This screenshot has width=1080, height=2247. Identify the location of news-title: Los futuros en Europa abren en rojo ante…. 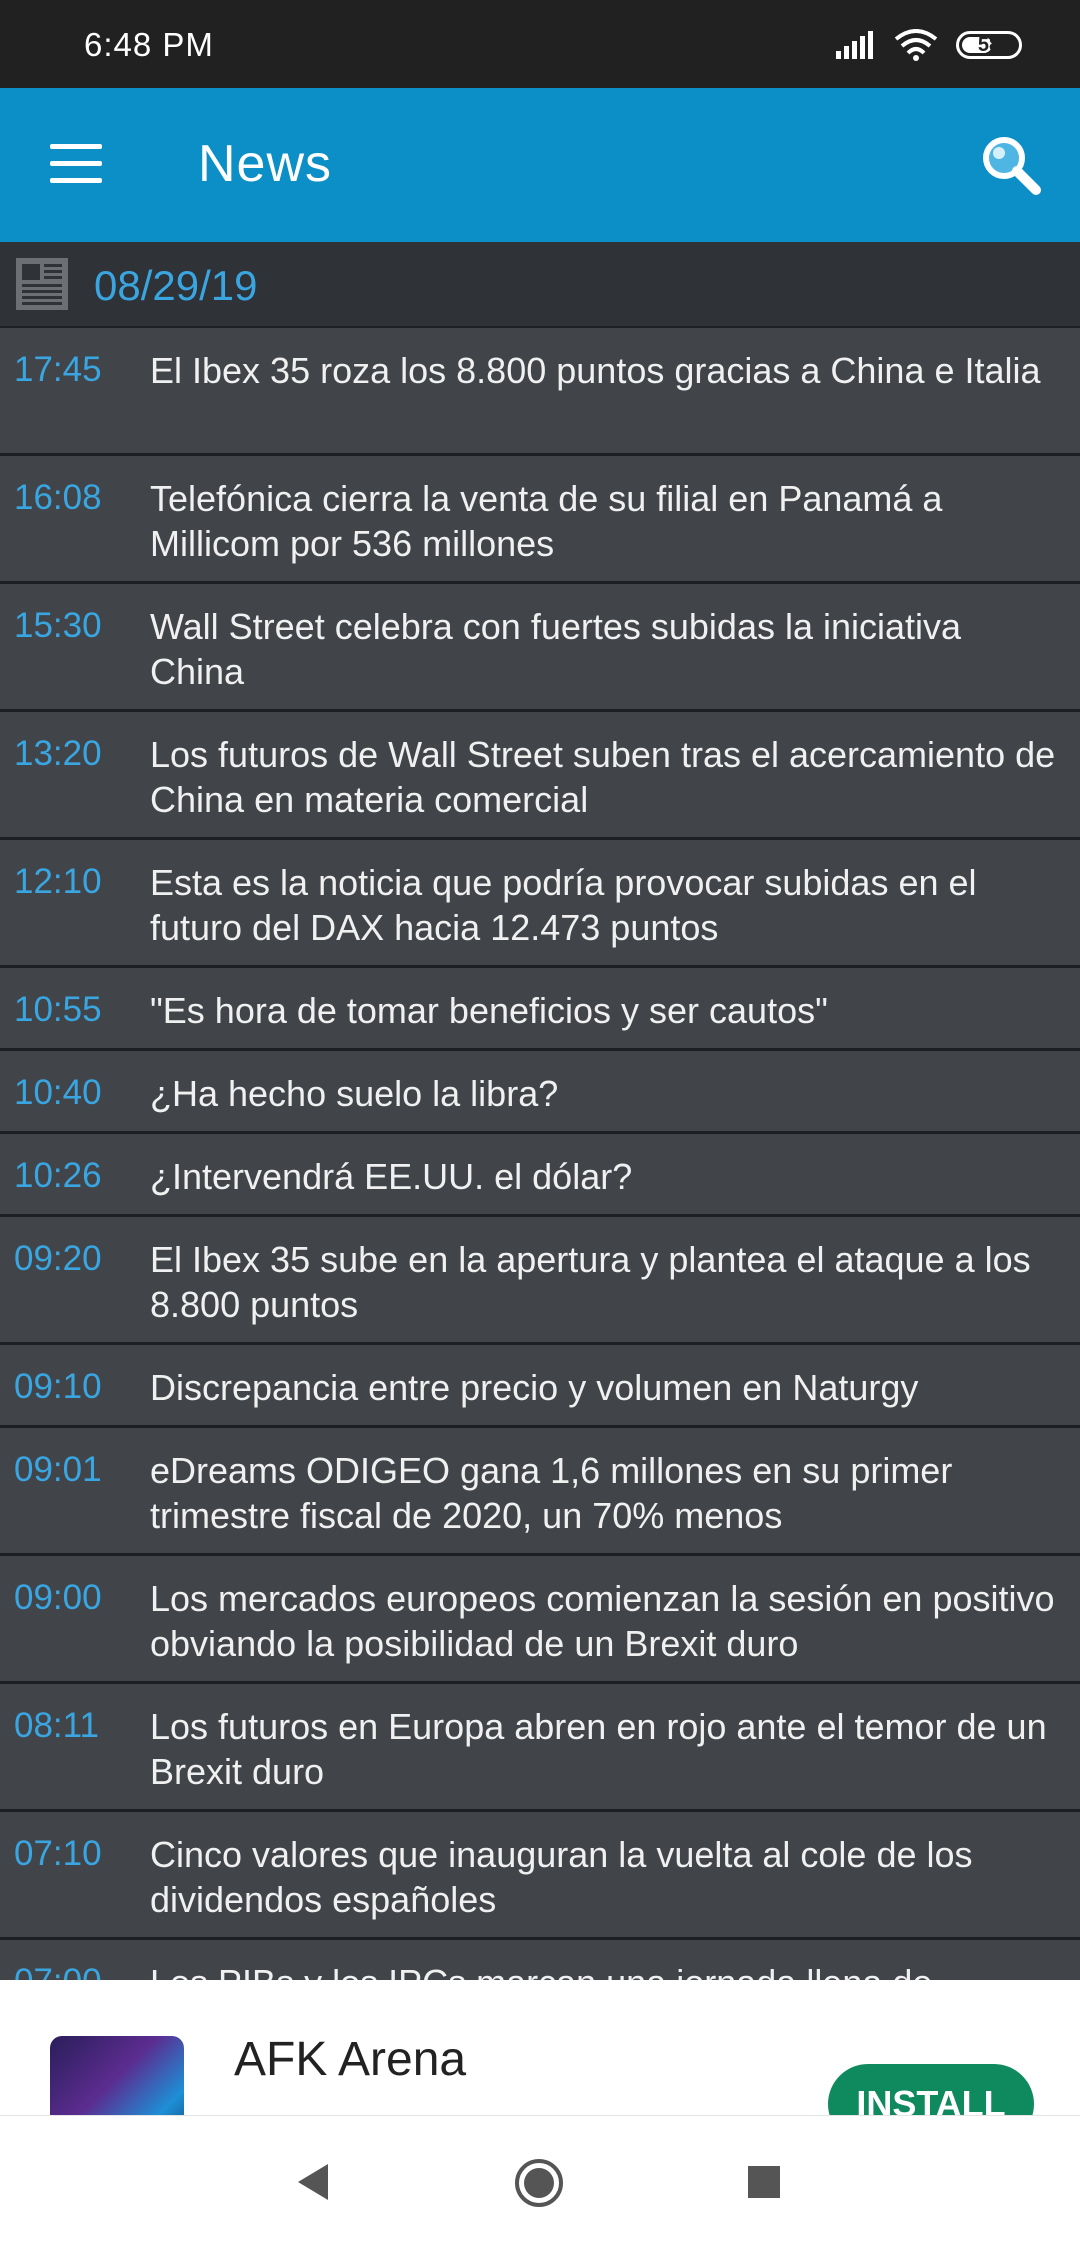
(598, 1749).